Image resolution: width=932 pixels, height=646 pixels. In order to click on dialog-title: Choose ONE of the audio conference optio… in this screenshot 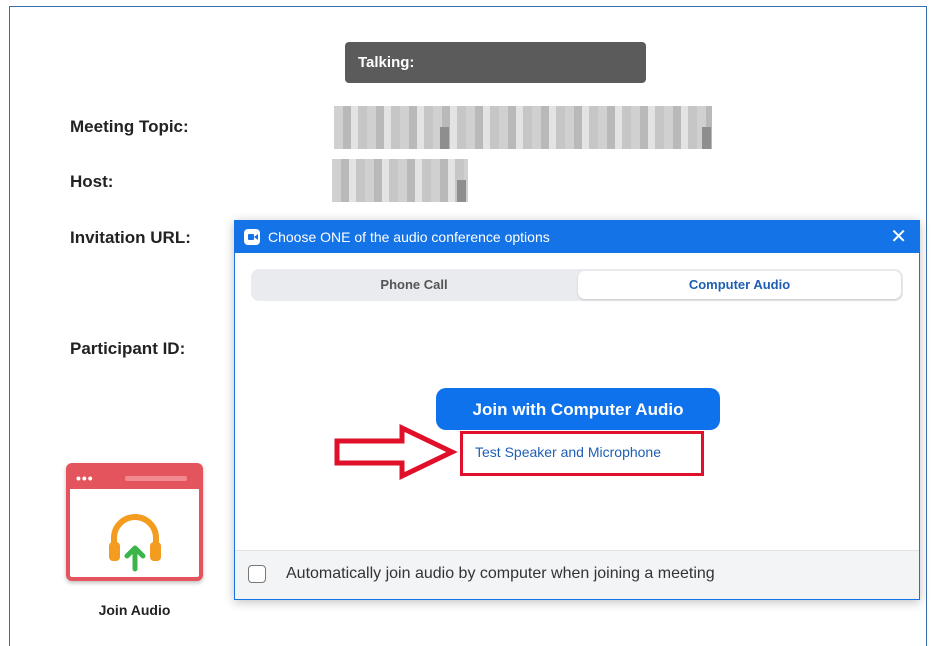, I will do `click(409, 237)`.